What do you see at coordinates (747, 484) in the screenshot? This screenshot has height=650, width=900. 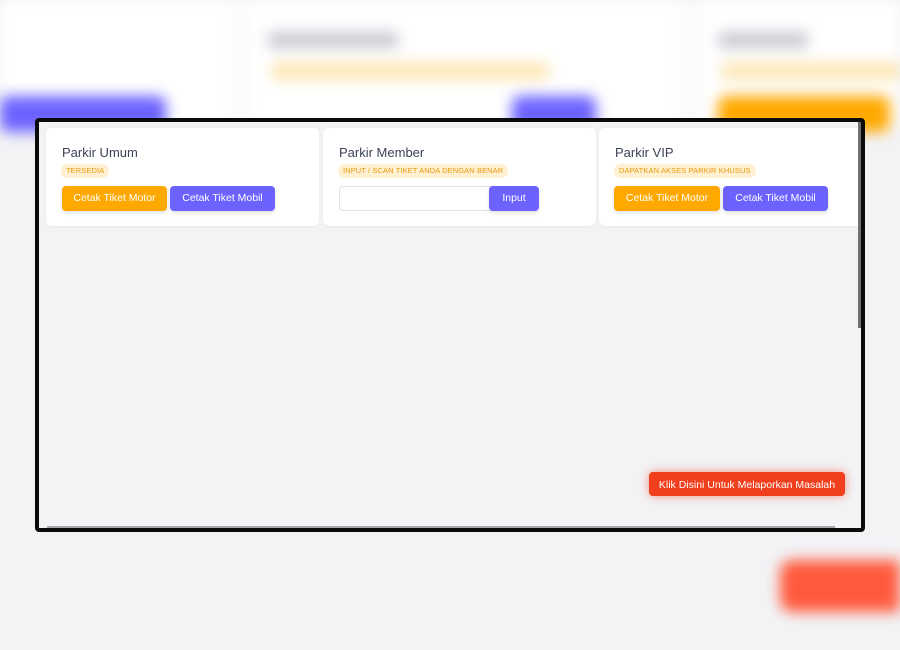 I see `report-problem-button: Klik Disini Untuk Melaporkan Masalah` at bounding box center [747, 484].